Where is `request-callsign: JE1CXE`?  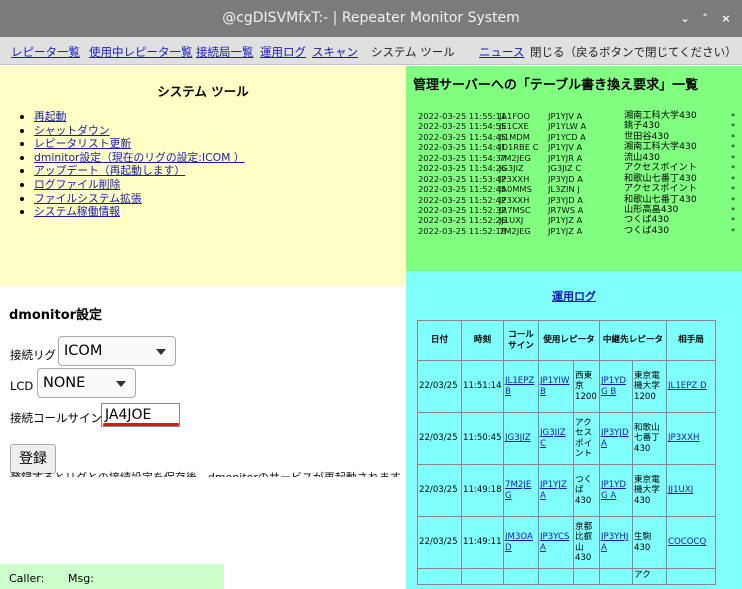 request-callsign: JE1CXE is located at coordinates (514, 126).